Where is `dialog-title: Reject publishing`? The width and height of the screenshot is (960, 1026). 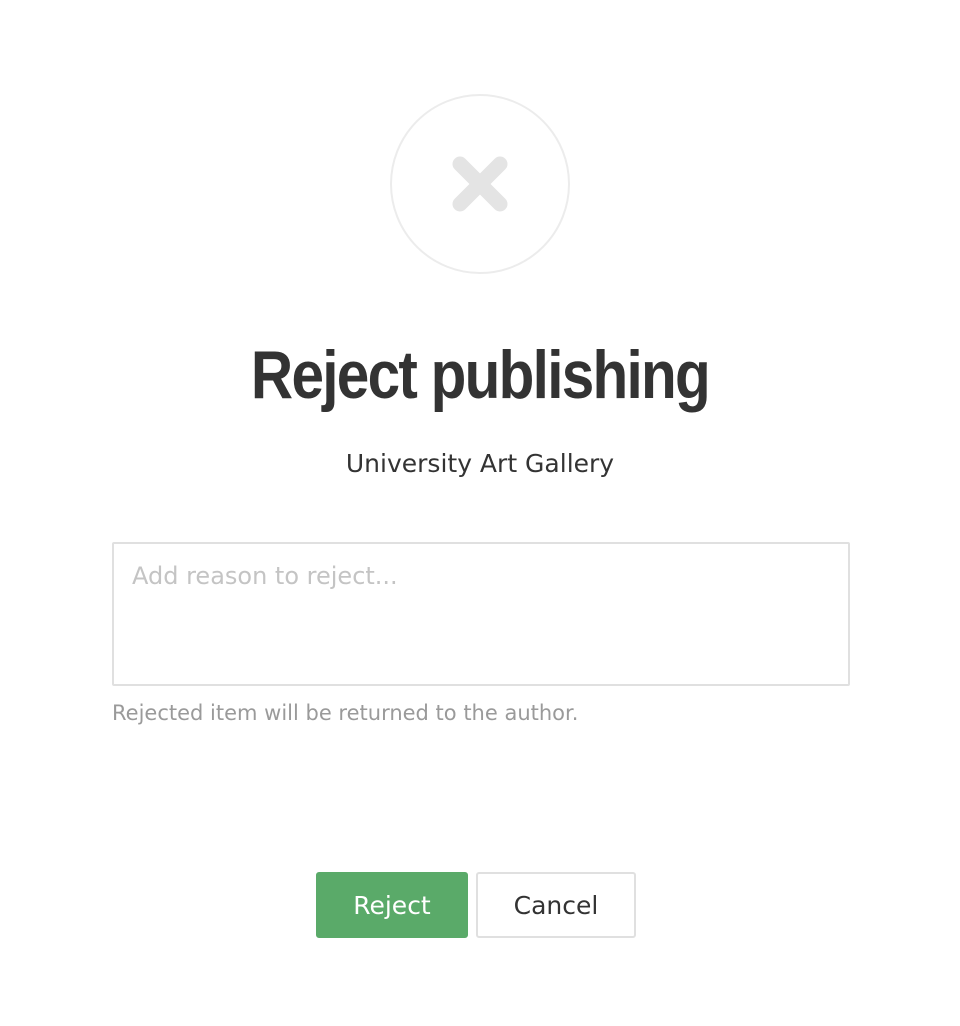
dialog-title: Reject publishing is located at coordinates (480, 375).